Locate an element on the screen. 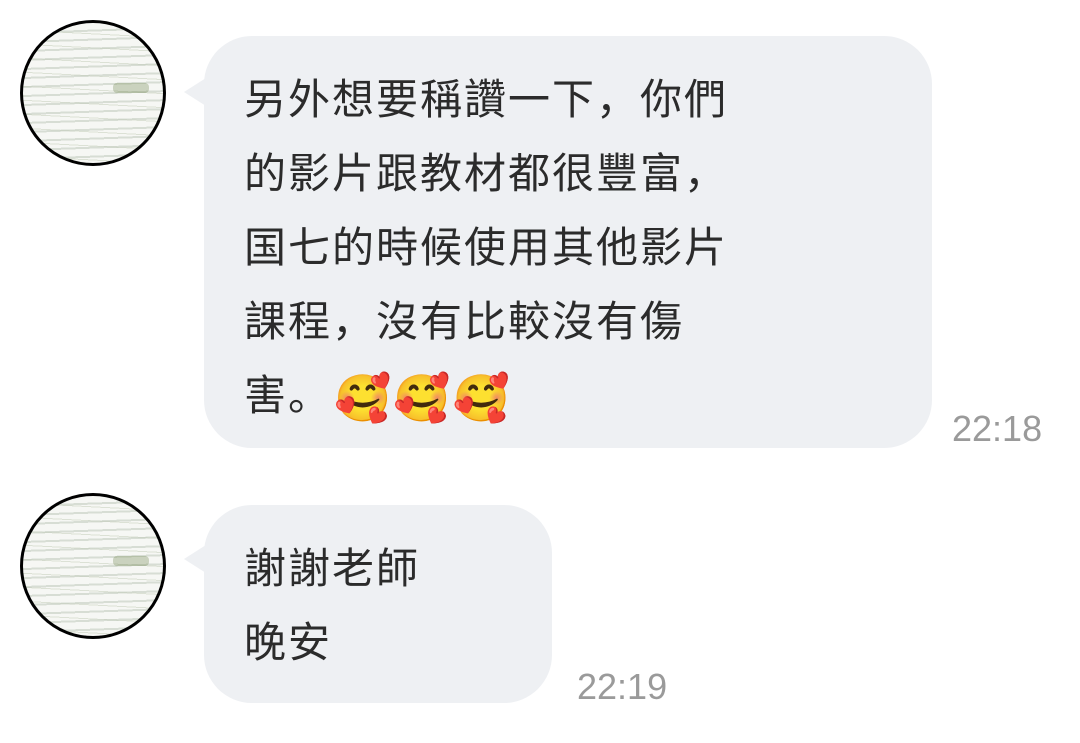  message-bubble: 謝謝老師 晚安 is located at coordinates (378, 604).